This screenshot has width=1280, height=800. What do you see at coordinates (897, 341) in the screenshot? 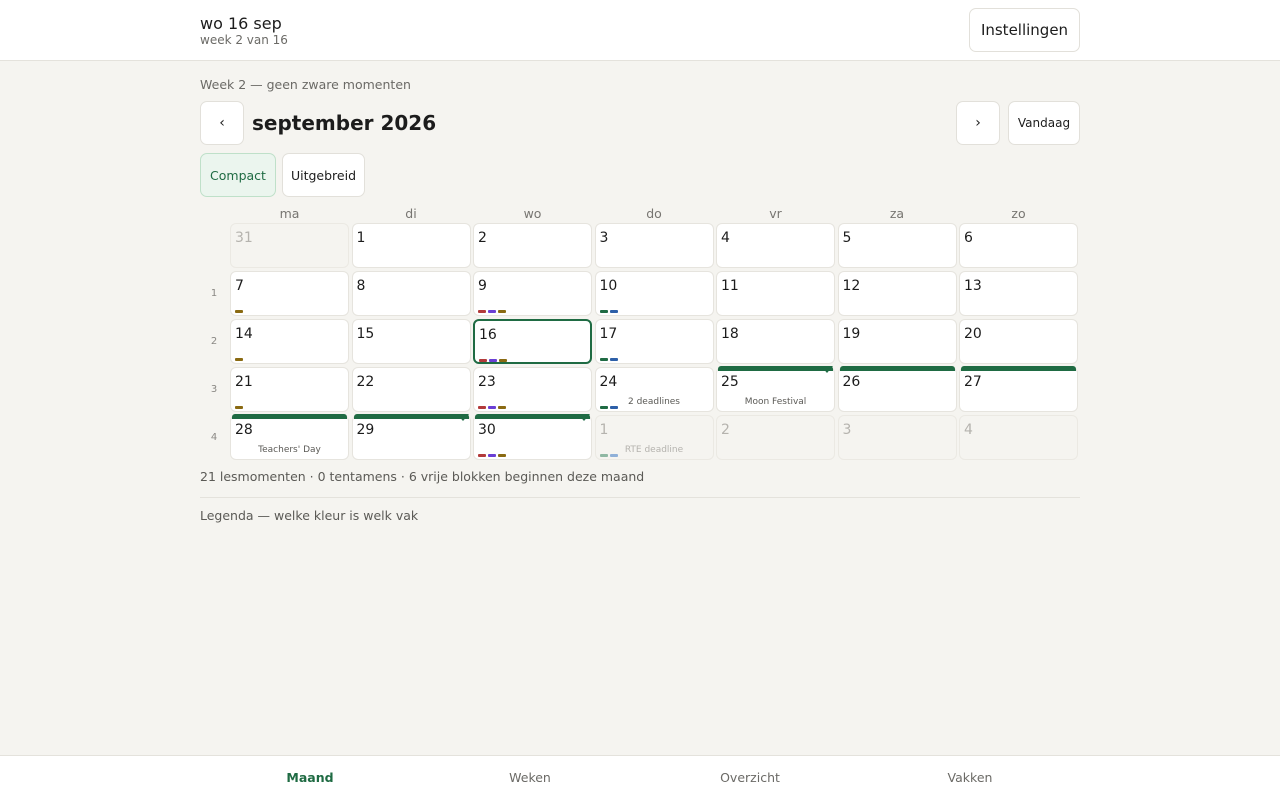
I see `calendar-day: 19` at bounding box center [897, 341].